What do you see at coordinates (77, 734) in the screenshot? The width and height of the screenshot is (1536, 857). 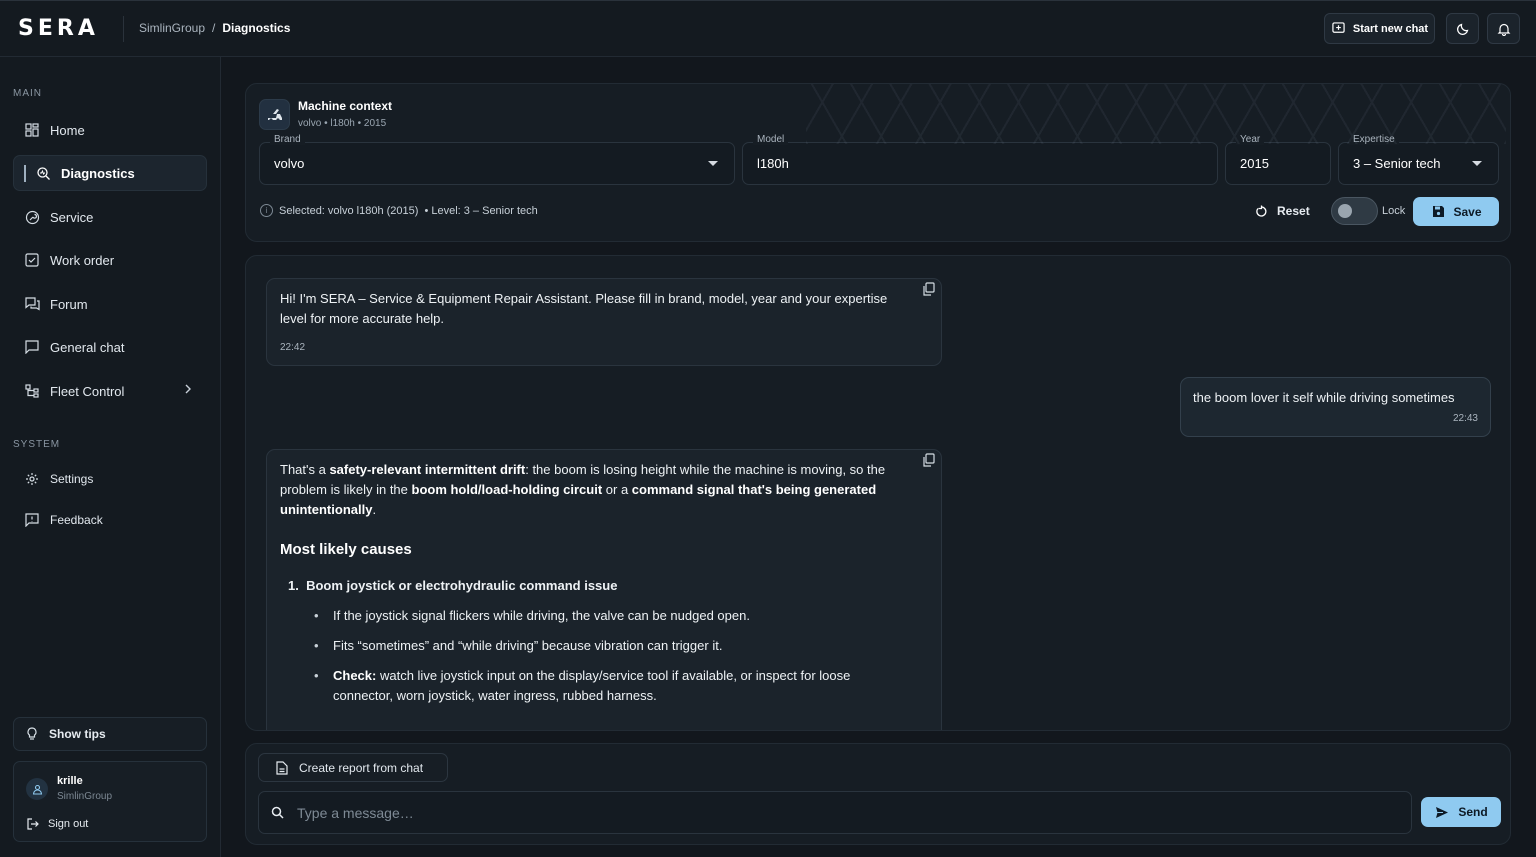 I see `show-tips-label: Show tips` at bounding box center [77, 734].